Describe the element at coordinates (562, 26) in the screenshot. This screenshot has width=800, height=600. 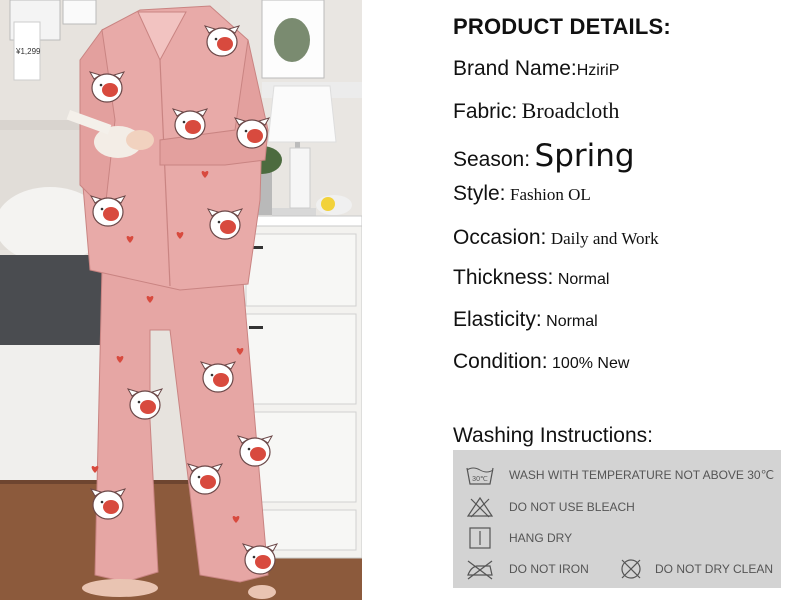
I see `details-heading: PRODUCT DETAILS:` at that location.